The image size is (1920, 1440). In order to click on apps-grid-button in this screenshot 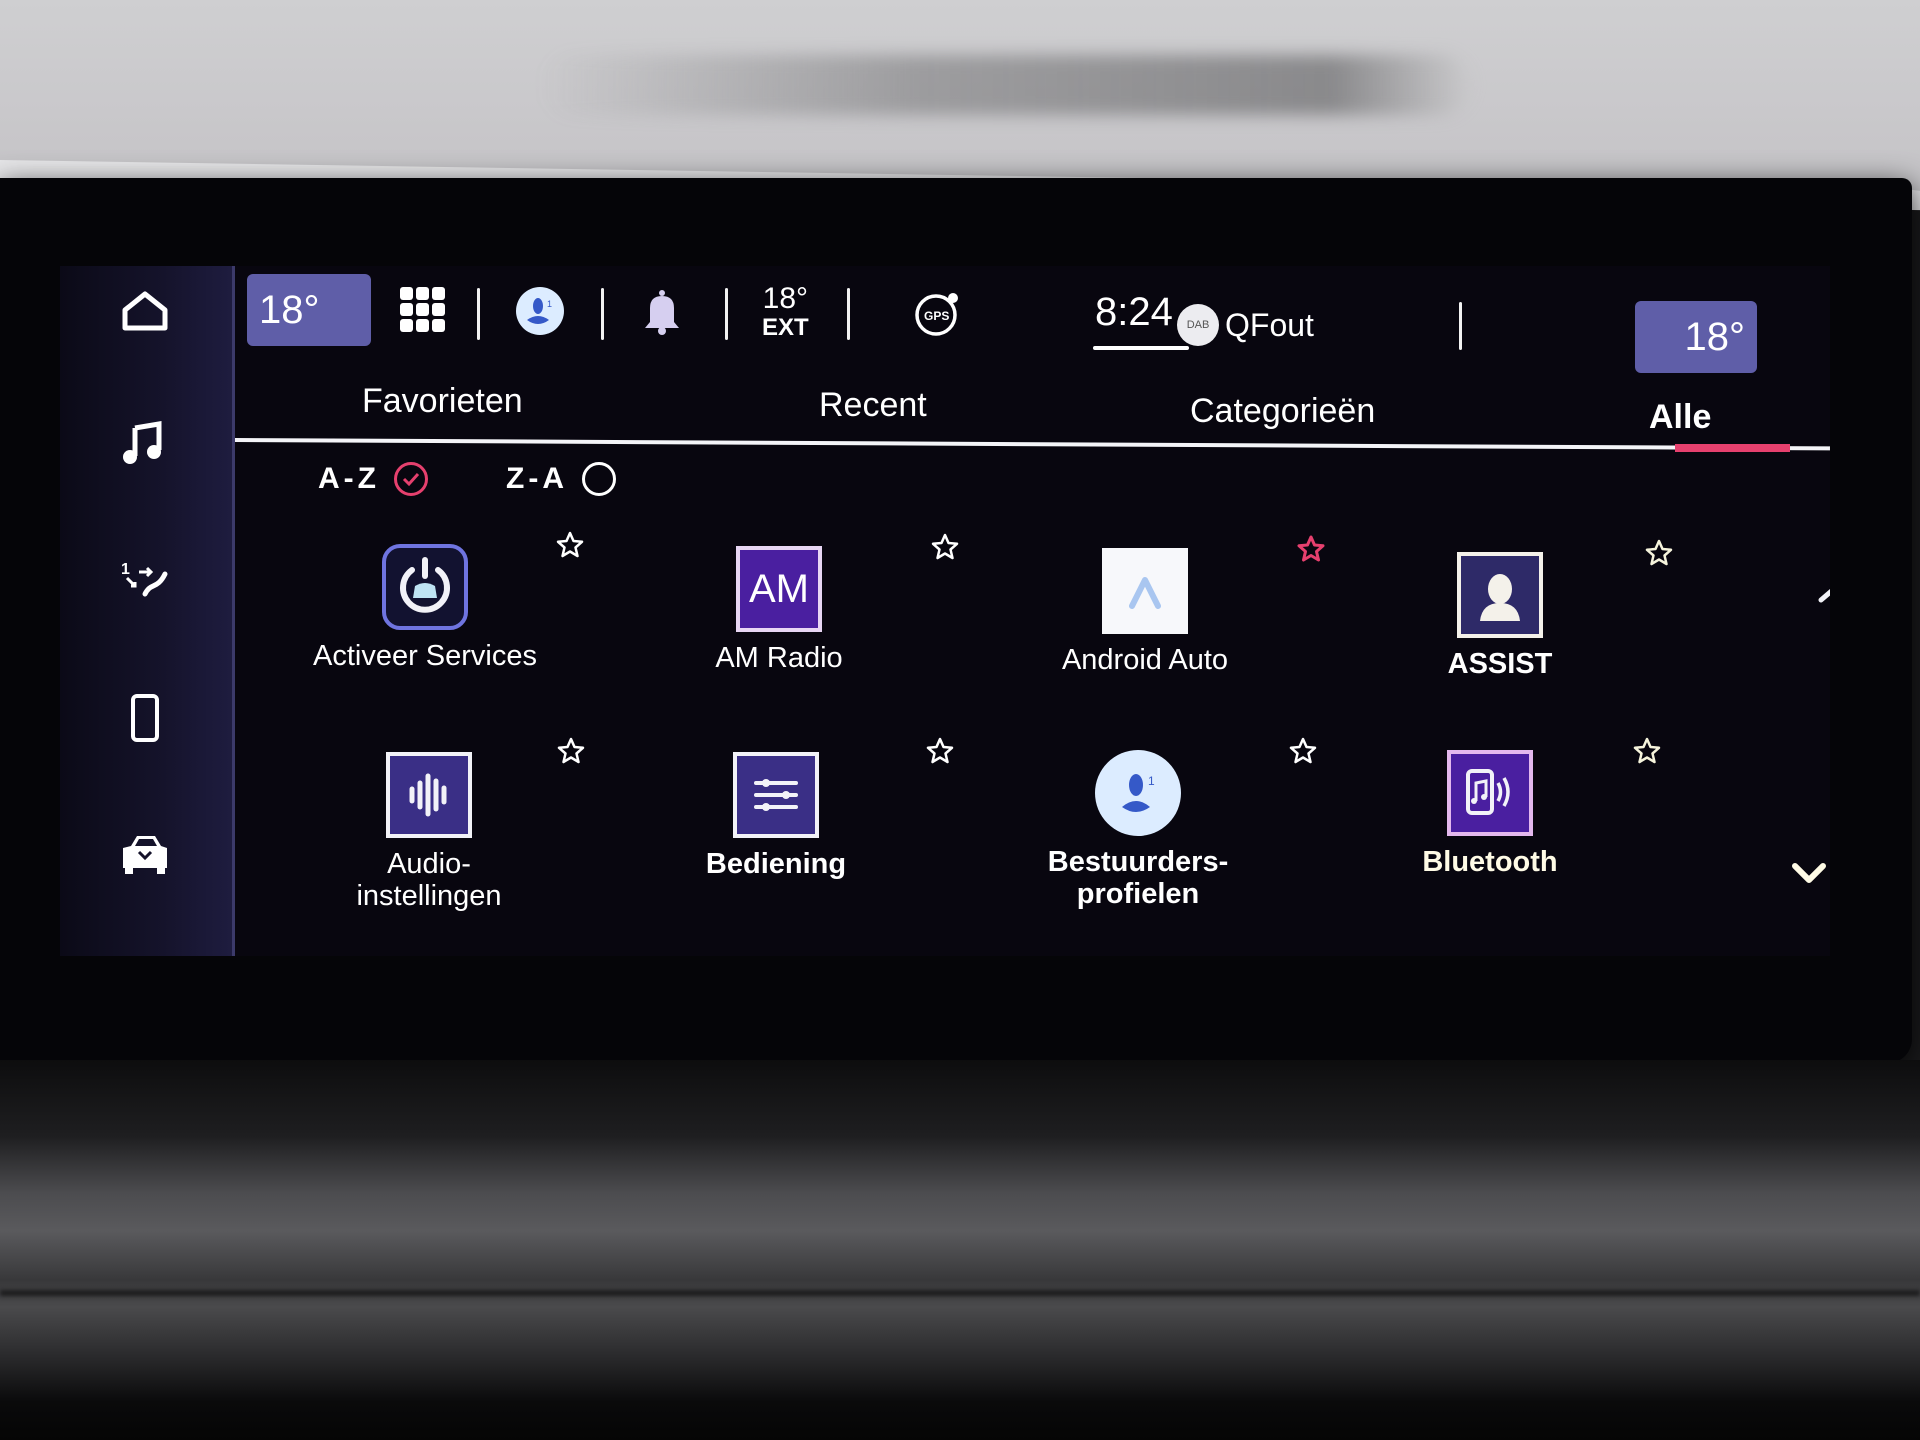, I will do `click(423, 310)`.